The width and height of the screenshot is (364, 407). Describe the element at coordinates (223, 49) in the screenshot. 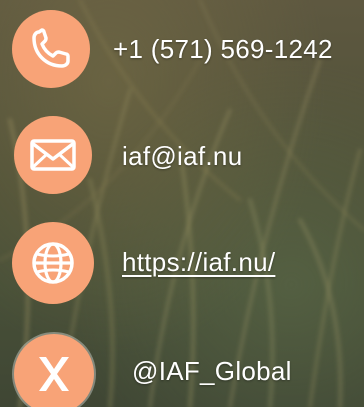

I see `phone-number: +1 (571) 569-1242` at that location.